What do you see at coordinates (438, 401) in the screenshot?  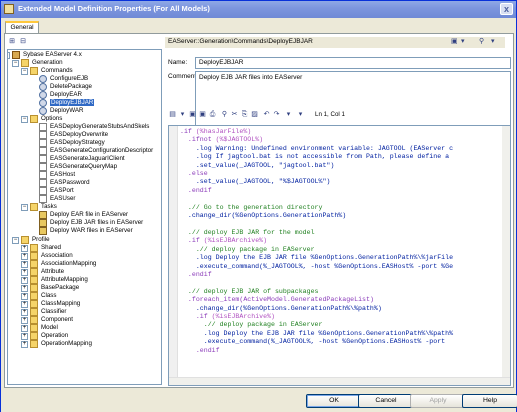 I see `apply-button: Apply` at bounding box center [438, 401].